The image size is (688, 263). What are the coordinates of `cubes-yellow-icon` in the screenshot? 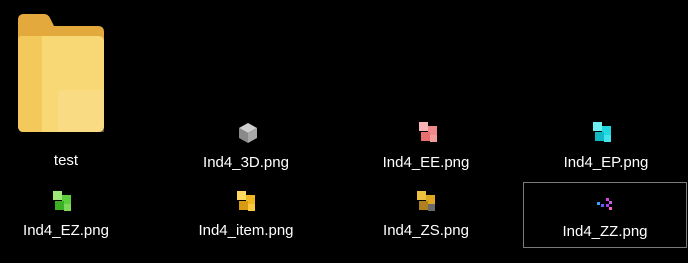 It's located at (246, 201).